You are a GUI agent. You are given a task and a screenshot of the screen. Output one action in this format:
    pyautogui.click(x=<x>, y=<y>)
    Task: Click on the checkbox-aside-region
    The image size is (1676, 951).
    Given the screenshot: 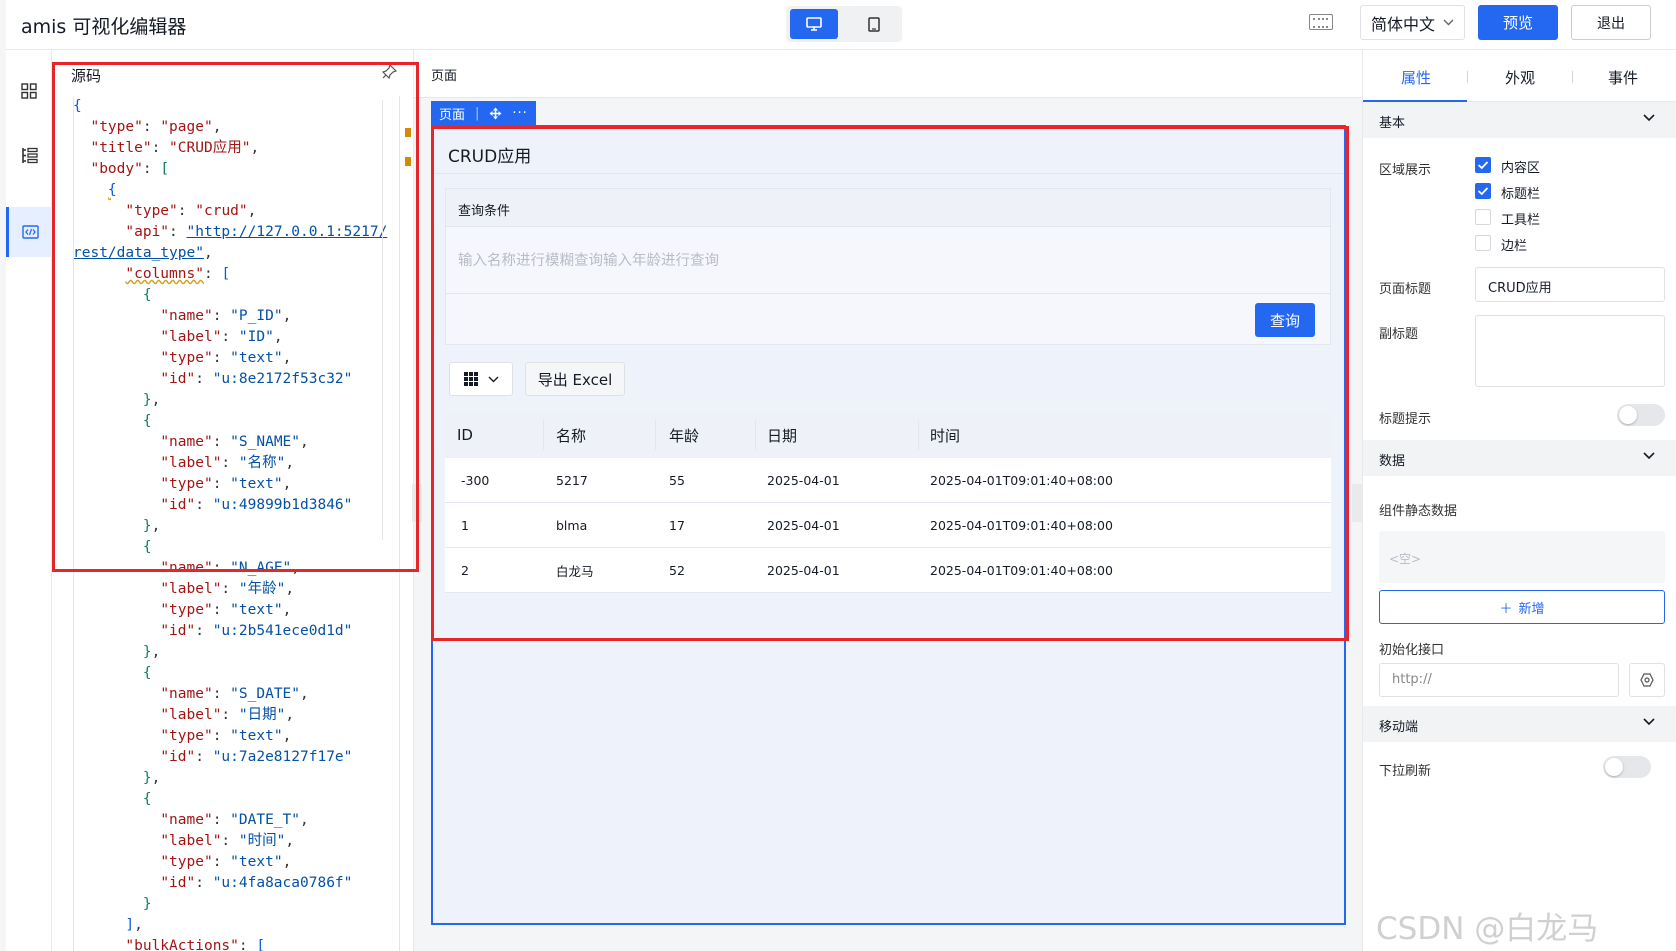 What is the action you would take?
    pyautogui.click(x=1483, y=243)
    